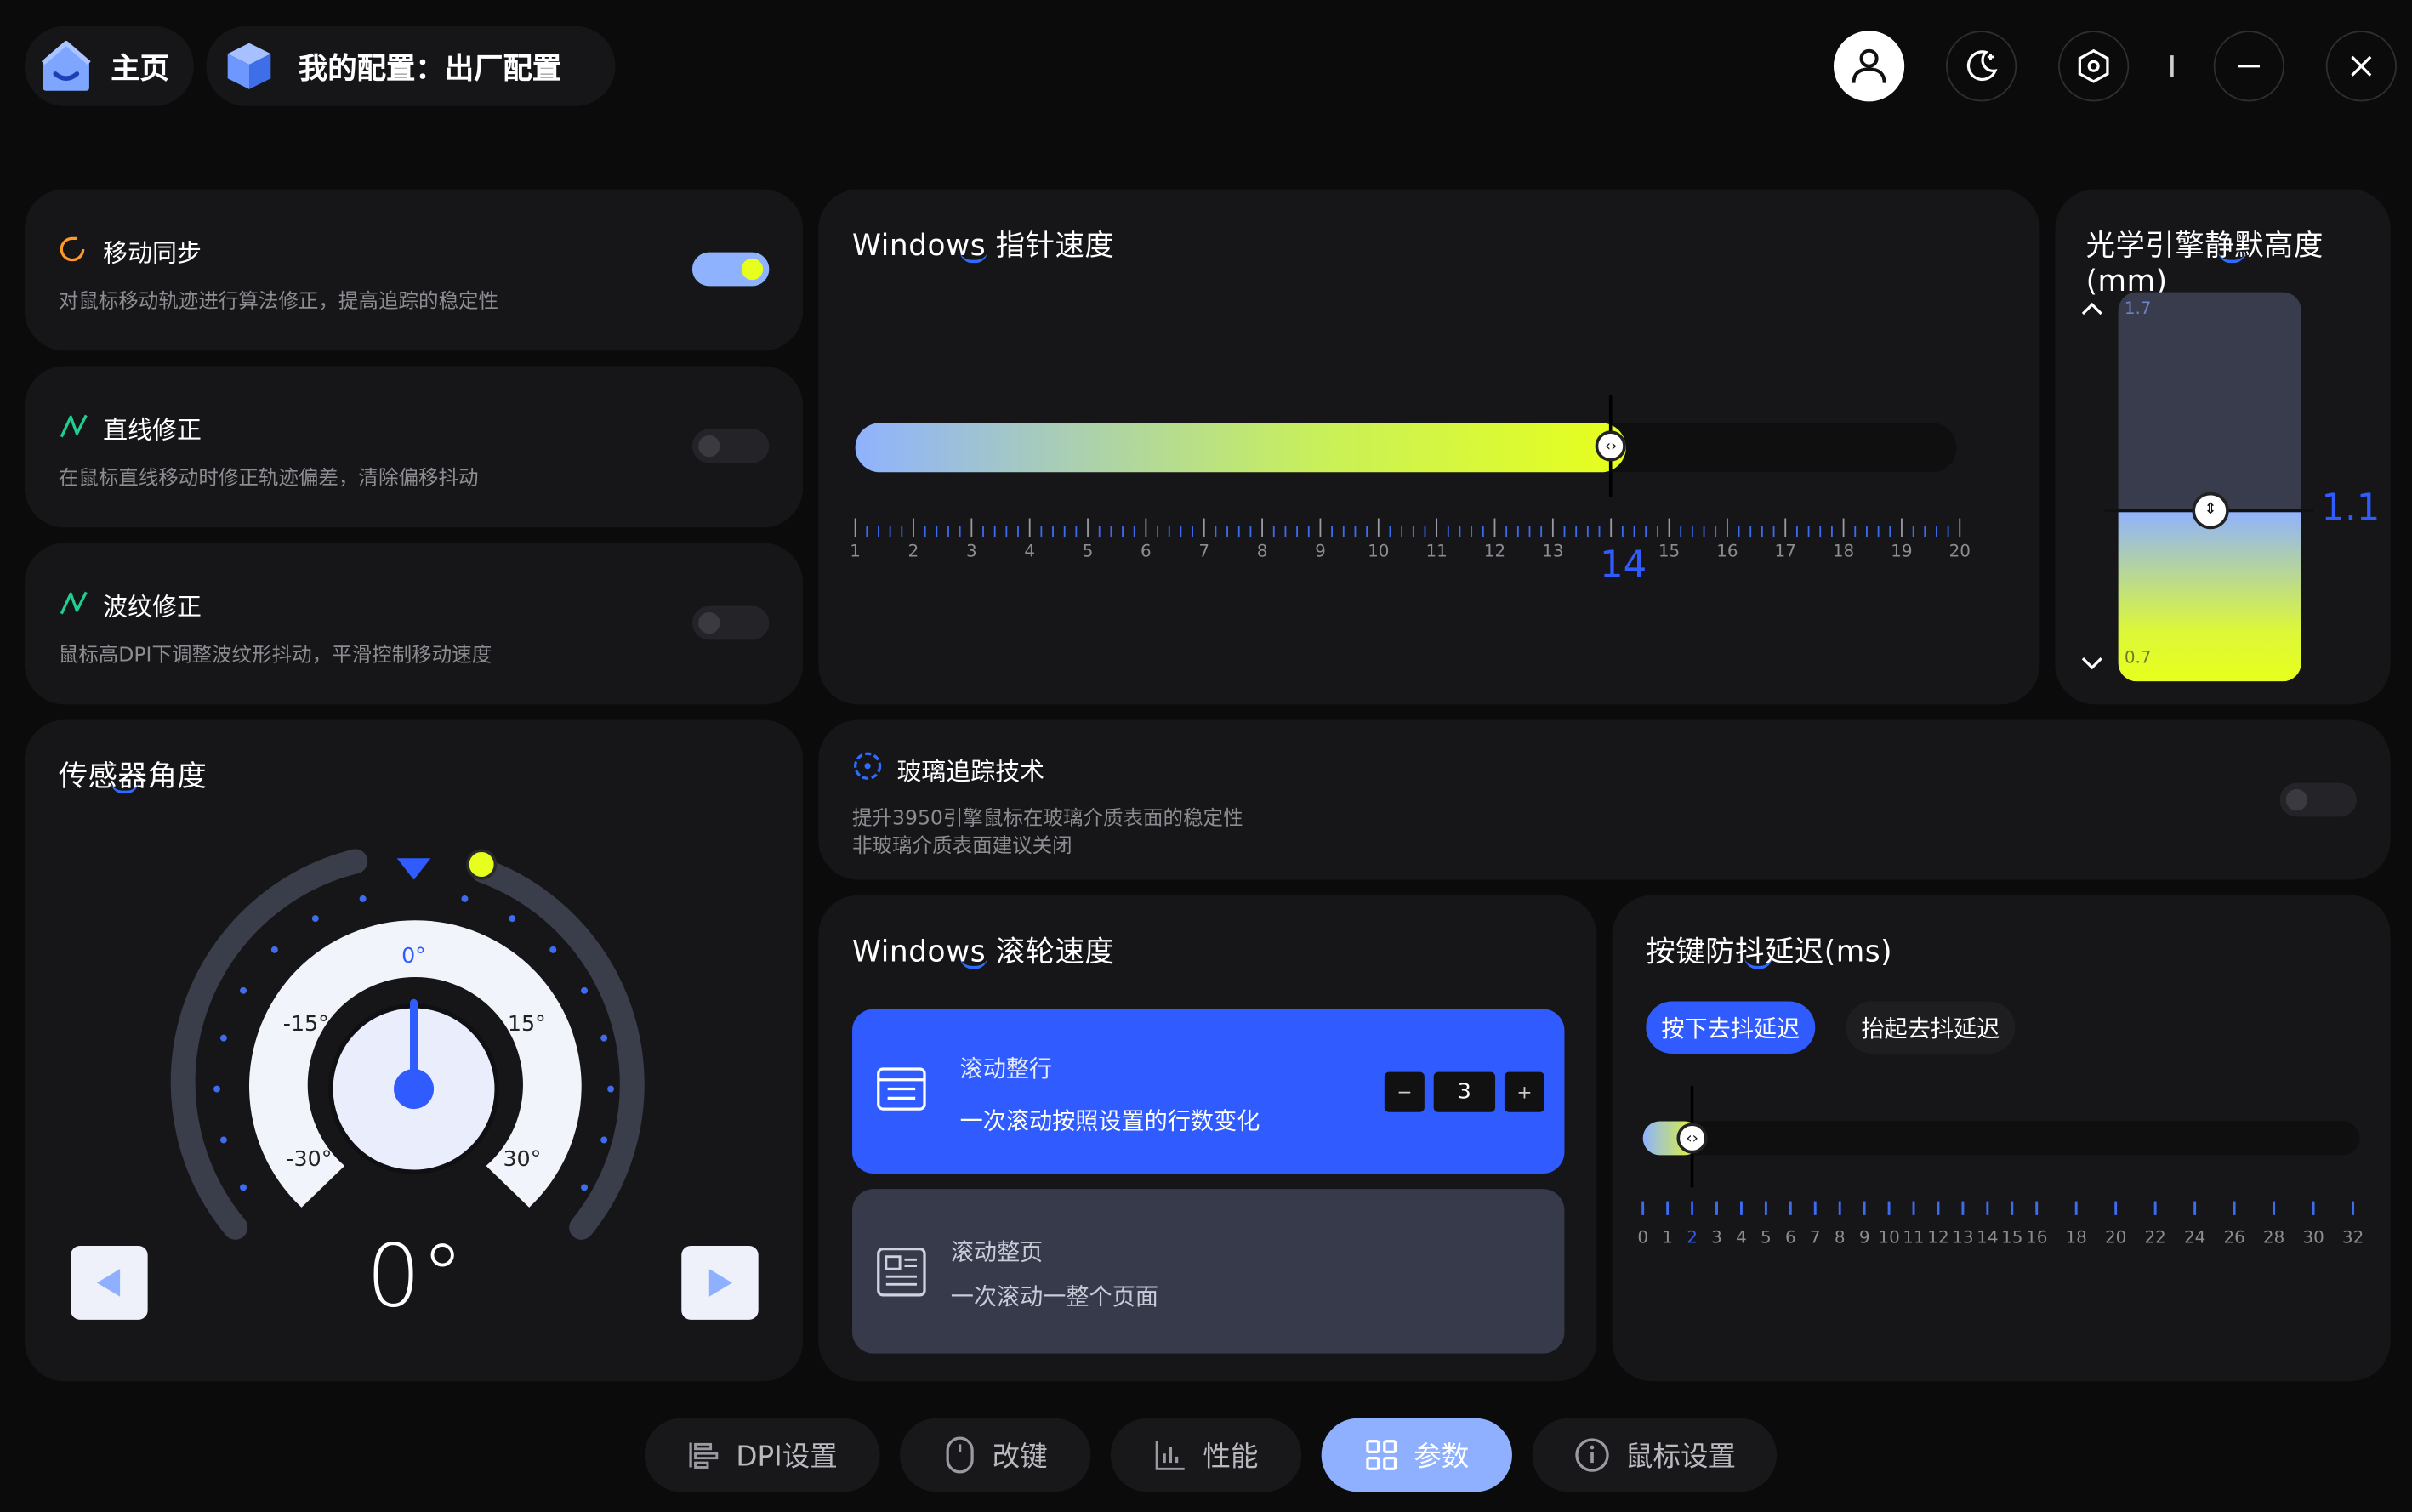 This screenshot has width=2412, height=1512. Describe the element at coordinates (856, 551) in the screenshot. I see `pointer-speed-tick-label: 1` at that location.